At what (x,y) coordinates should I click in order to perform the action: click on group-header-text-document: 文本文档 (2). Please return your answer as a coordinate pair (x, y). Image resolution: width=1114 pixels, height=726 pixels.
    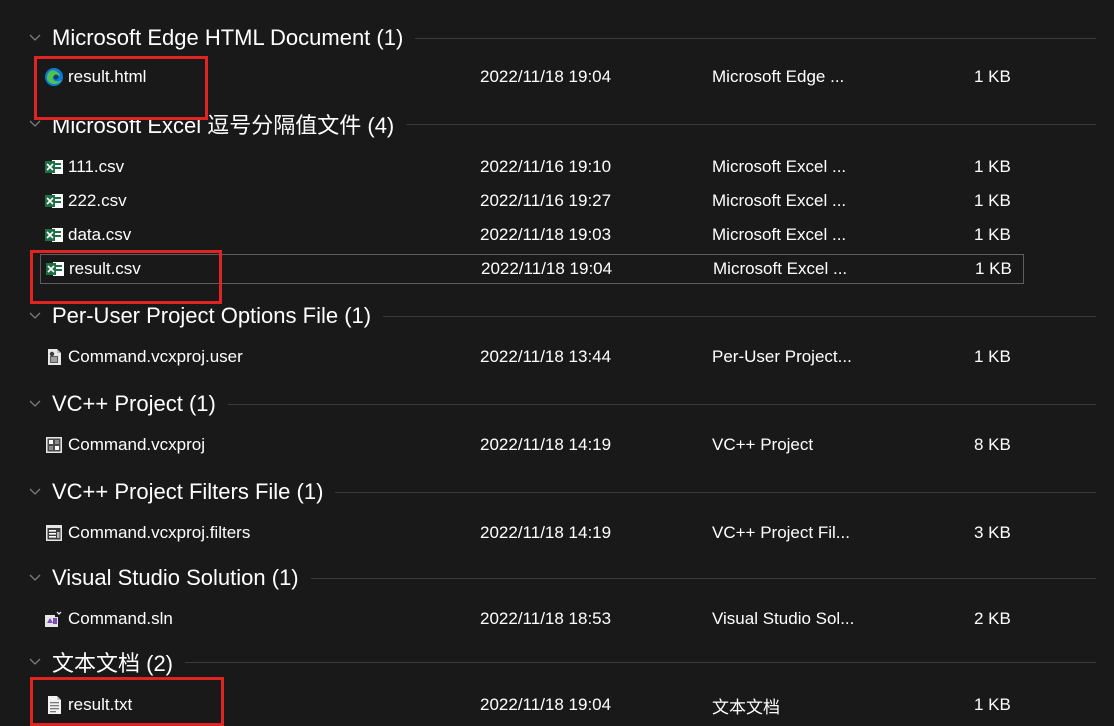
    Looking at the image, I should click on (571, 662).